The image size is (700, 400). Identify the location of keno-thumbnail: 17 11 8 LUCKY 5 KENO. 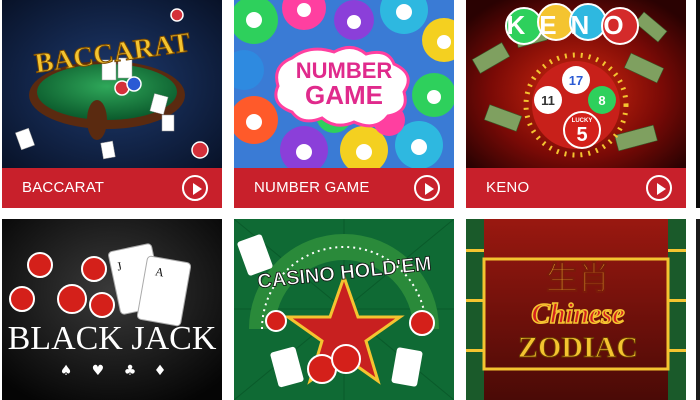
(576, 84).